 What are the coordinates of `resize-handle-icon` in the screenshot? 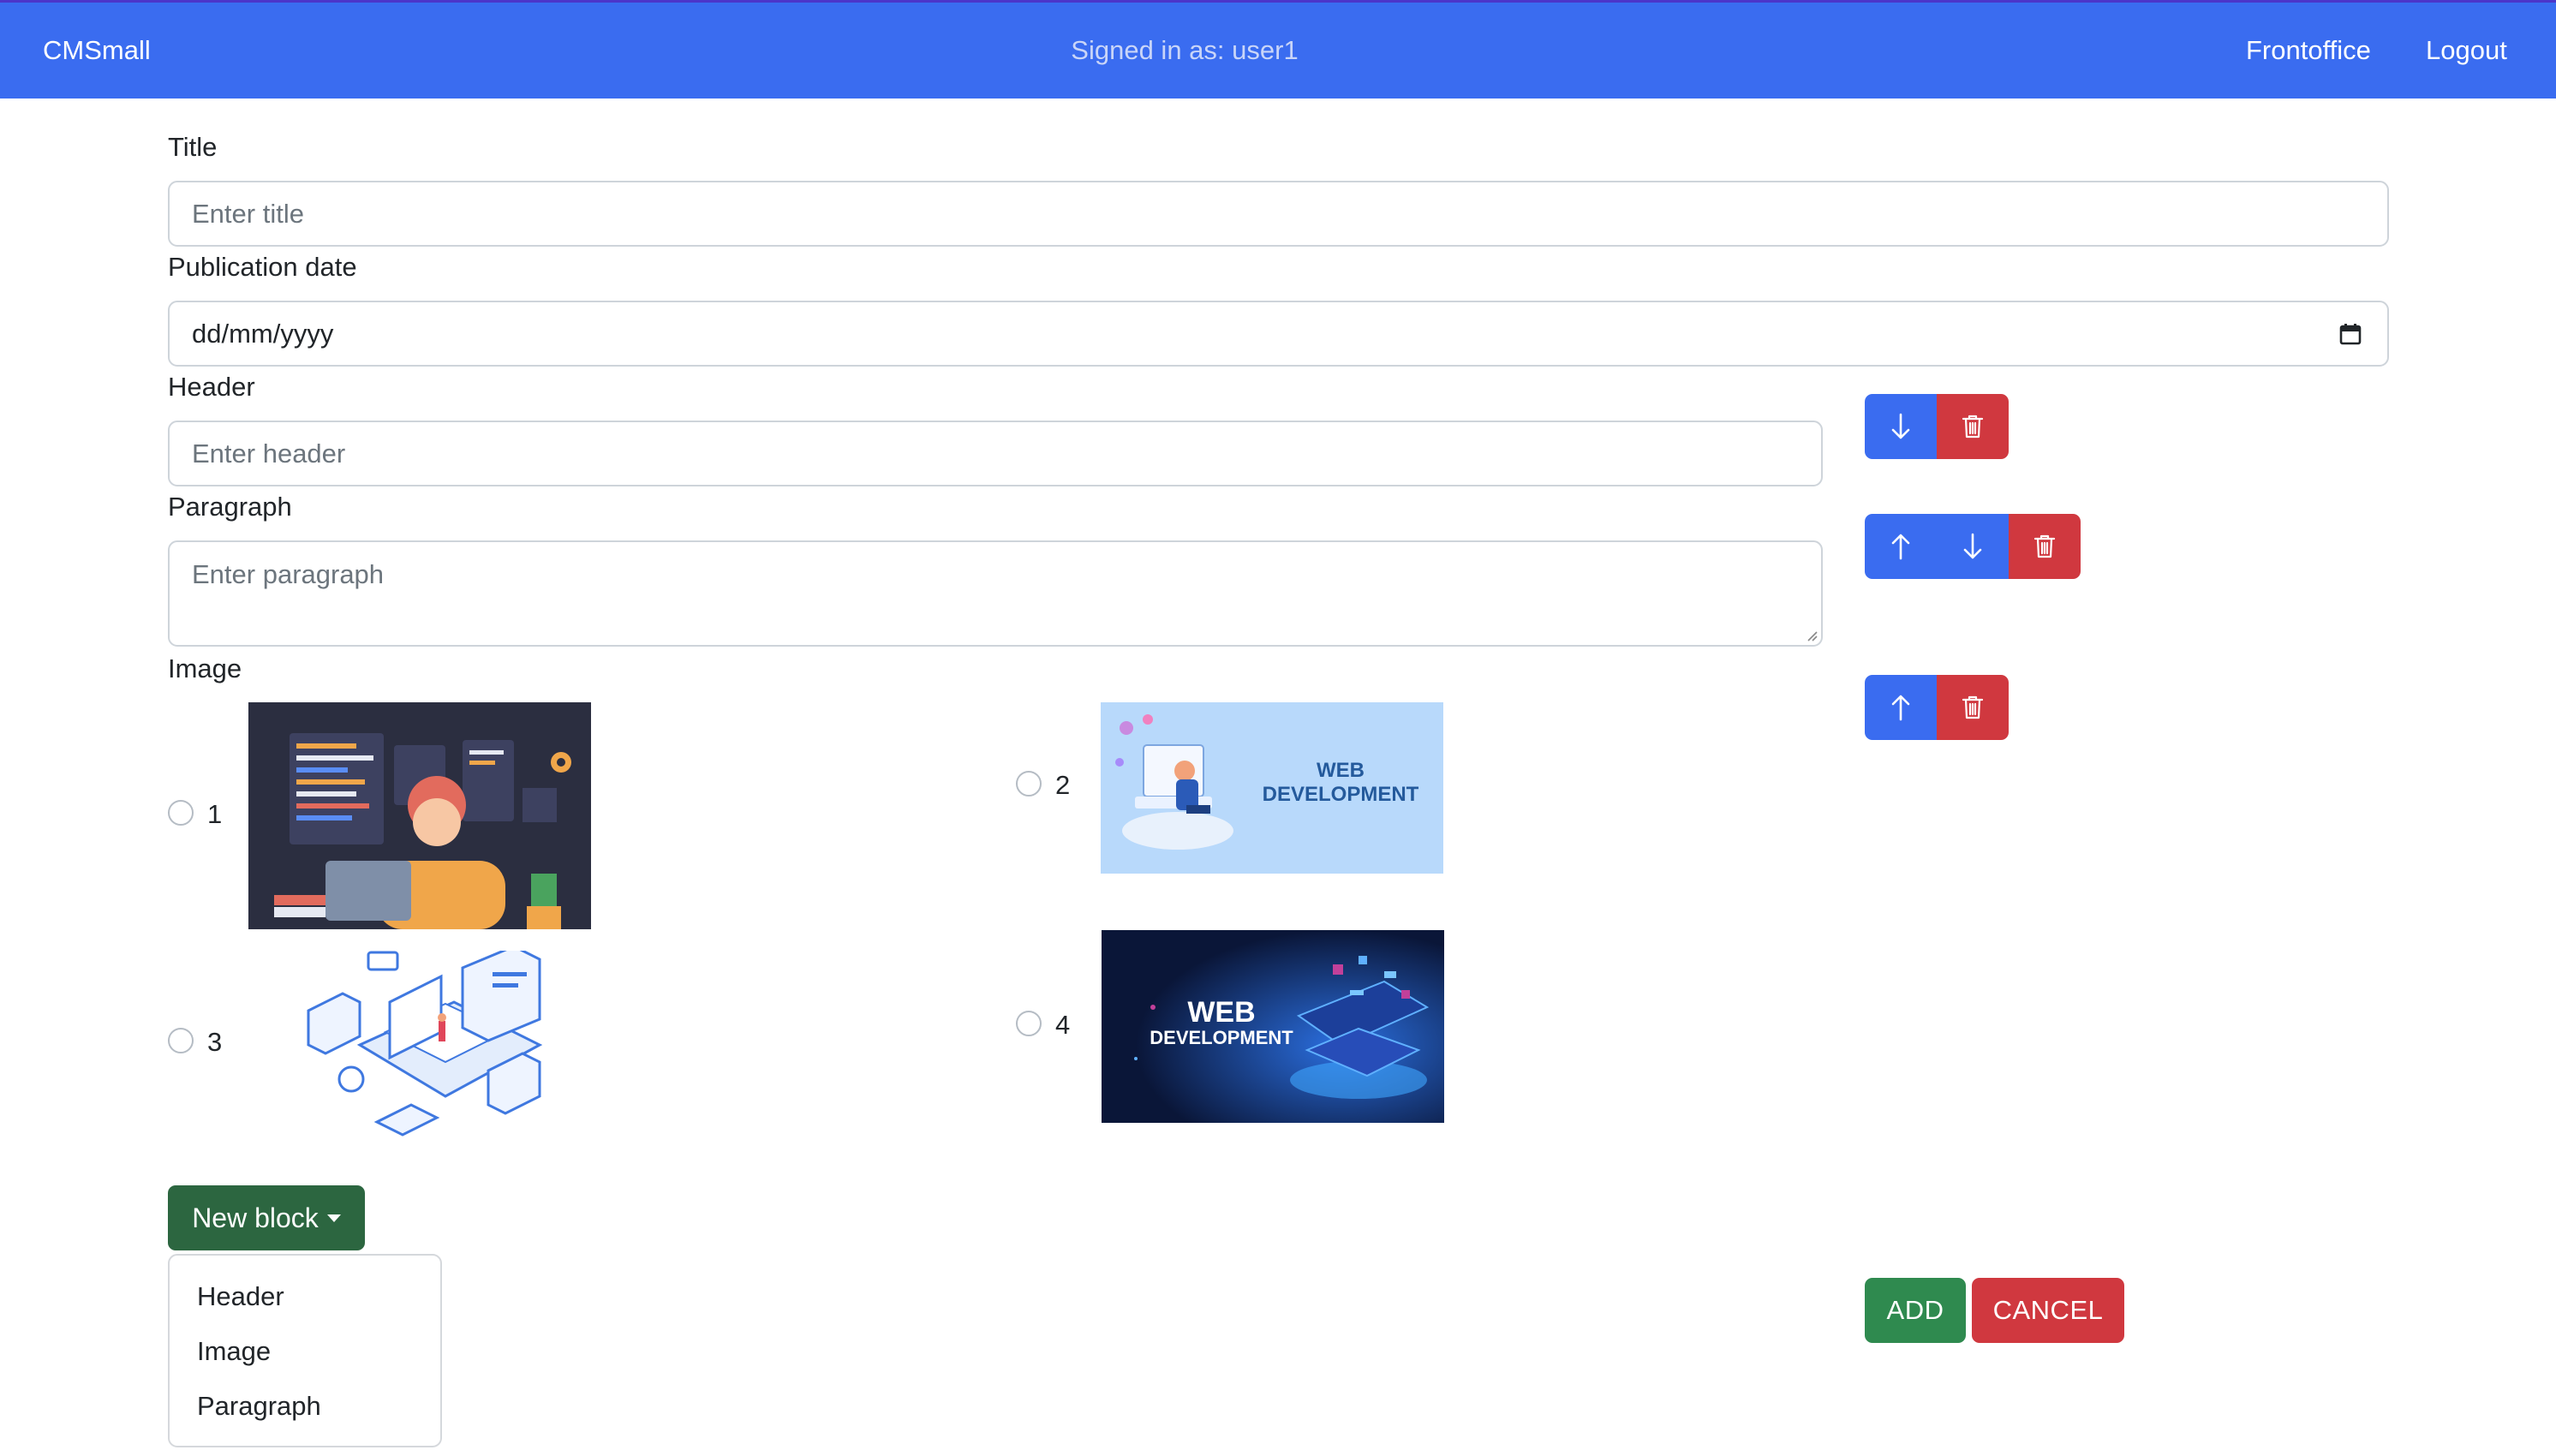 It's located at (1812, 635).